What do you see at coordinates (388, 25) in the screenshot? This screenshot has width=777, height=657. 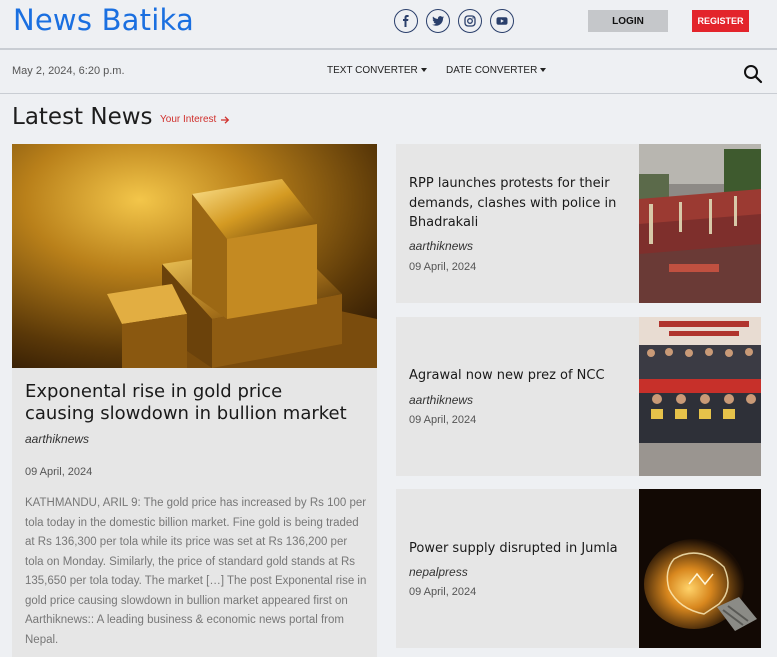 I see `top-header: News Batika LOGIN REGISTER` at bounding box center [388, 25].